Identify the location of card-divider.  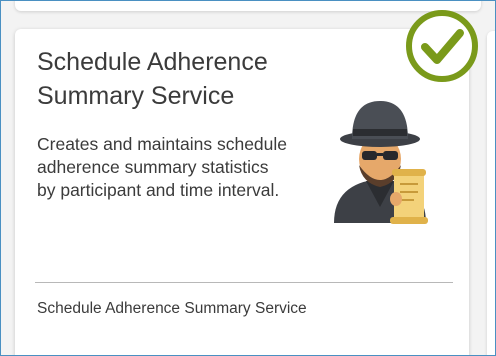
(244, 282).